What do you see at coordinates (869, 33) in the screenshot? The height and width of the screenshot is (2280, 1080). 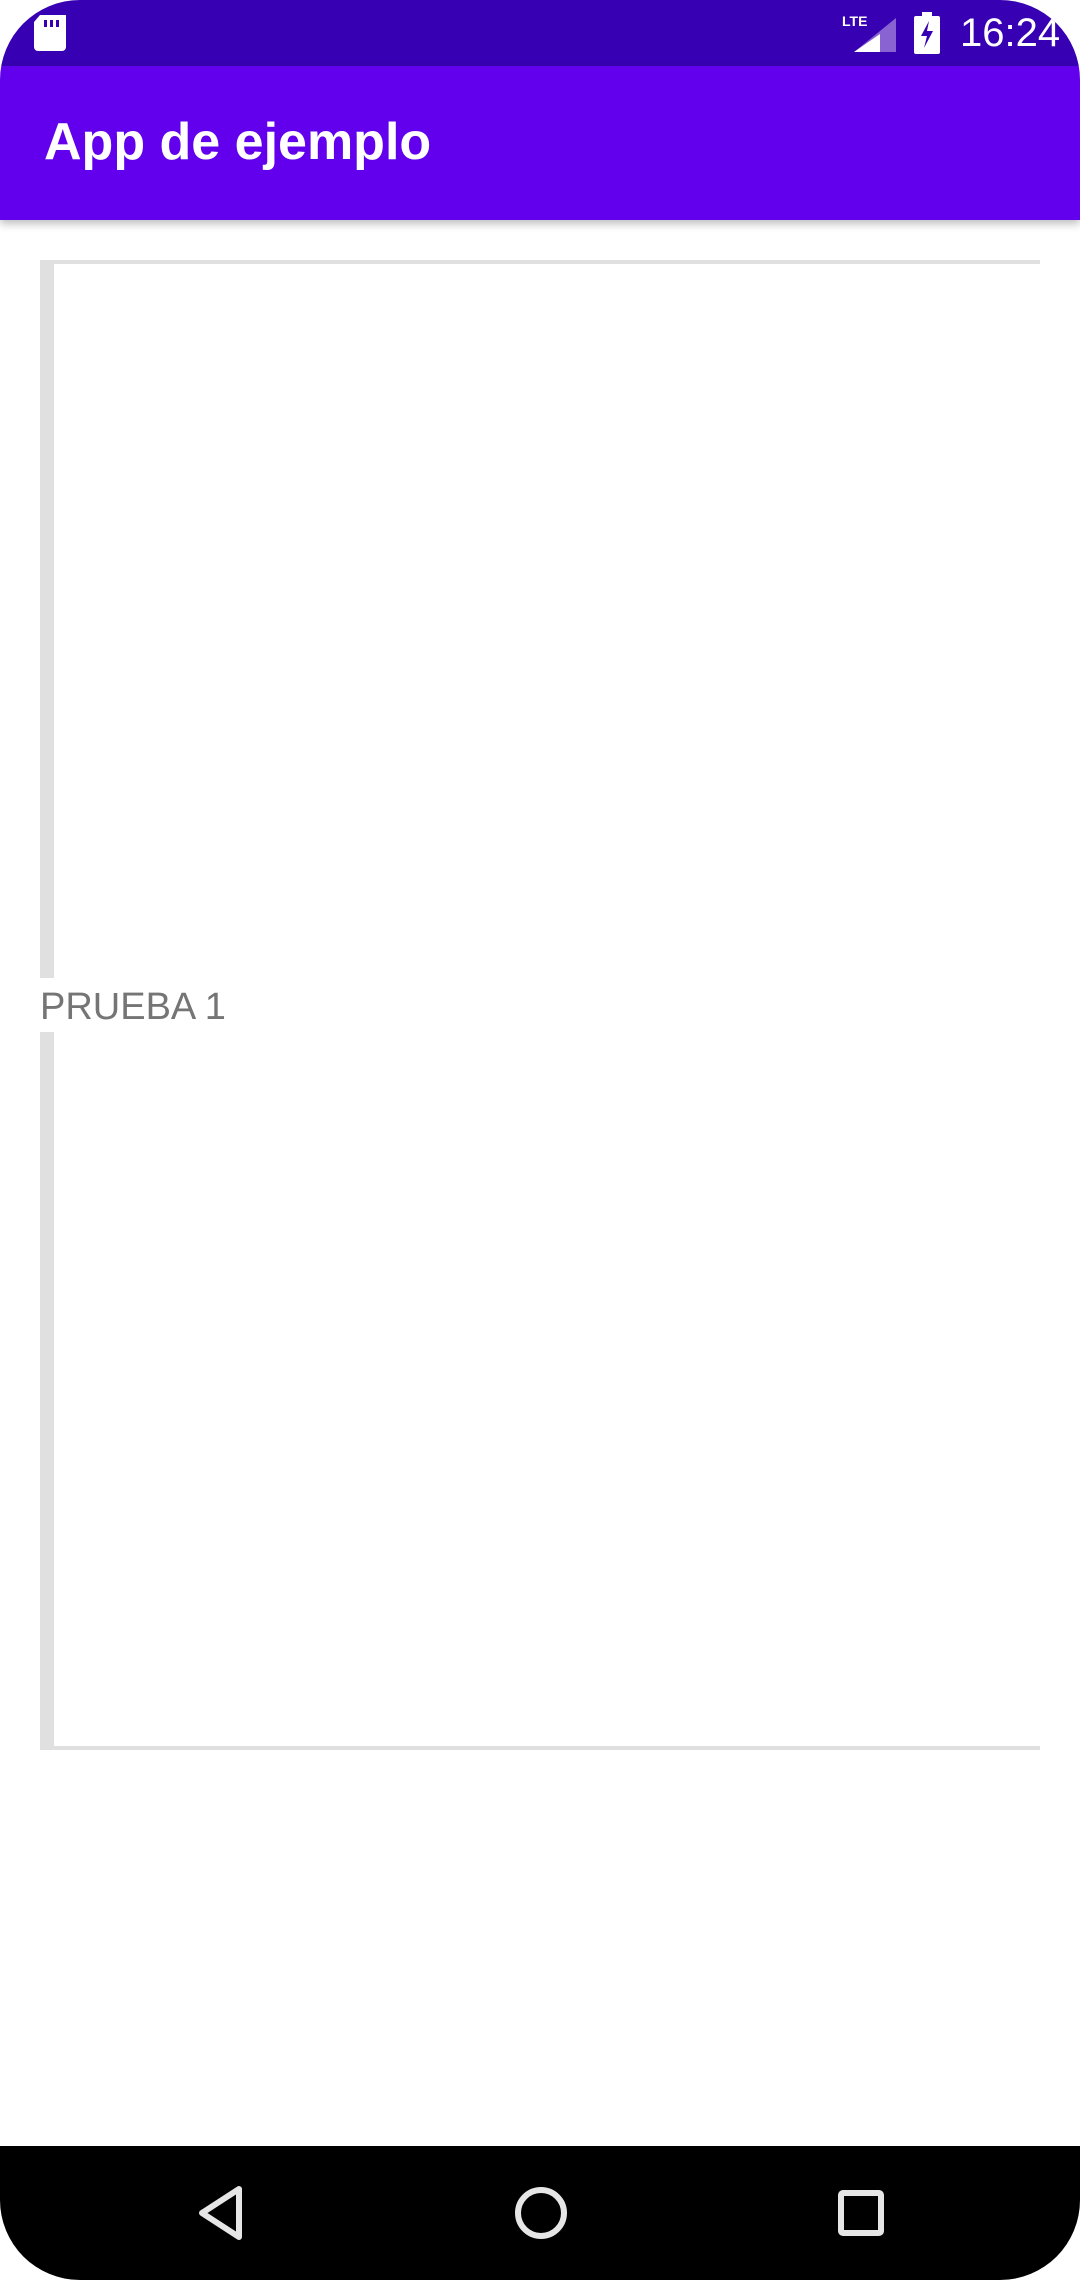 I see `lte-signal-icon: LTE` at bounding box center [869, 33].